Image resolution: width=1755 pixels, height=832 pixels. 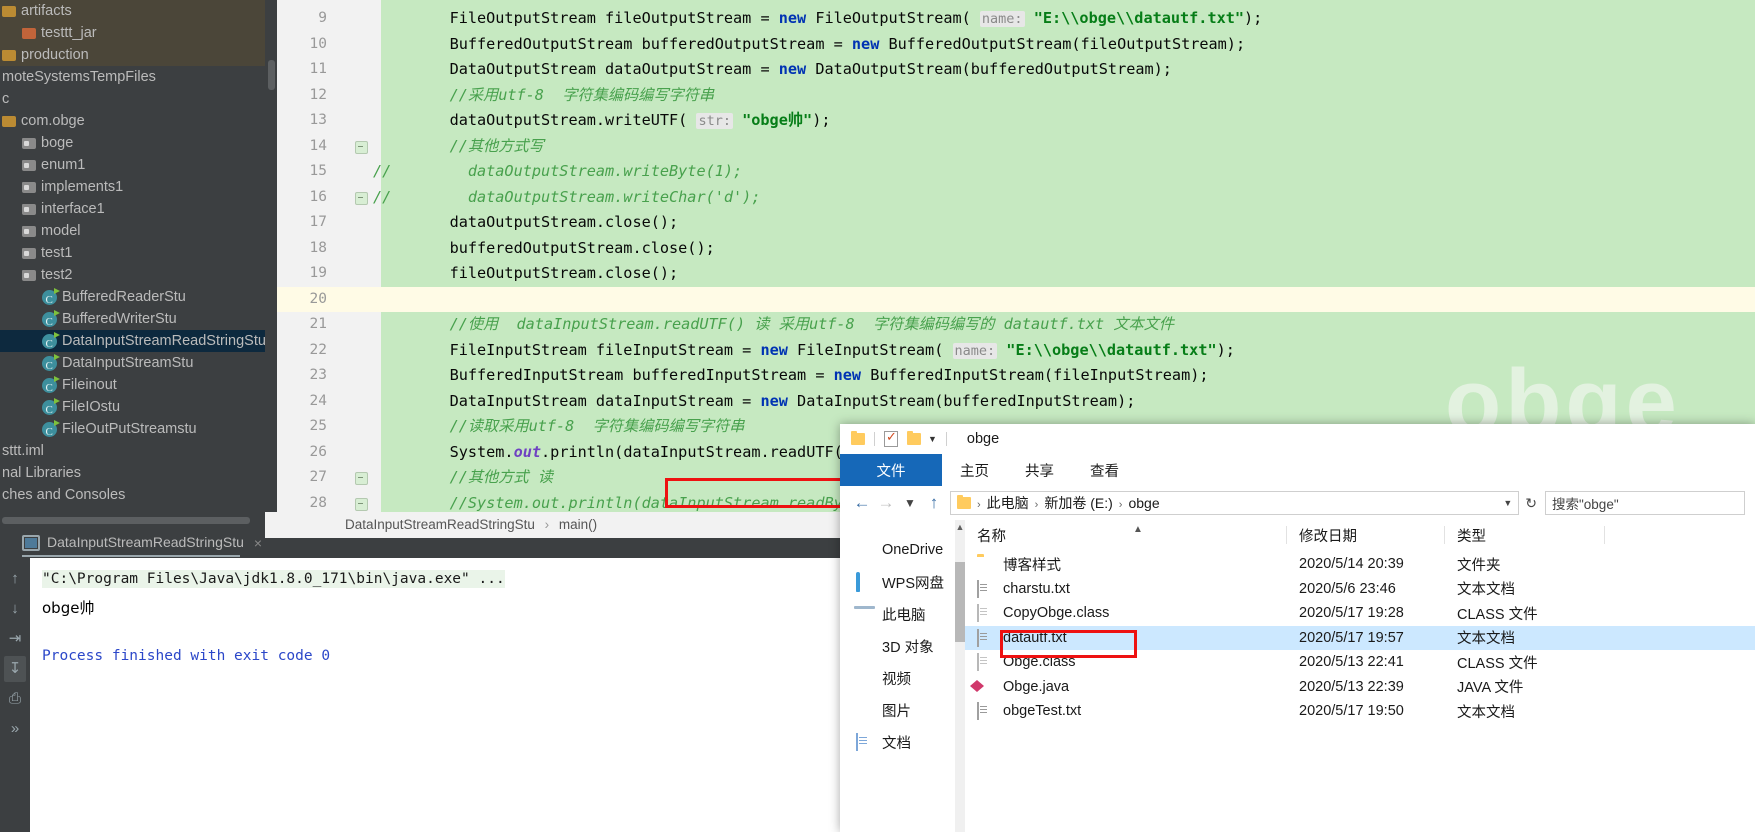 What do you see at coordinates (142, 542) in the screenshot?
I see `console-tab: DataInputStreamReadStringStu ×` at bounding box center [142, 542].